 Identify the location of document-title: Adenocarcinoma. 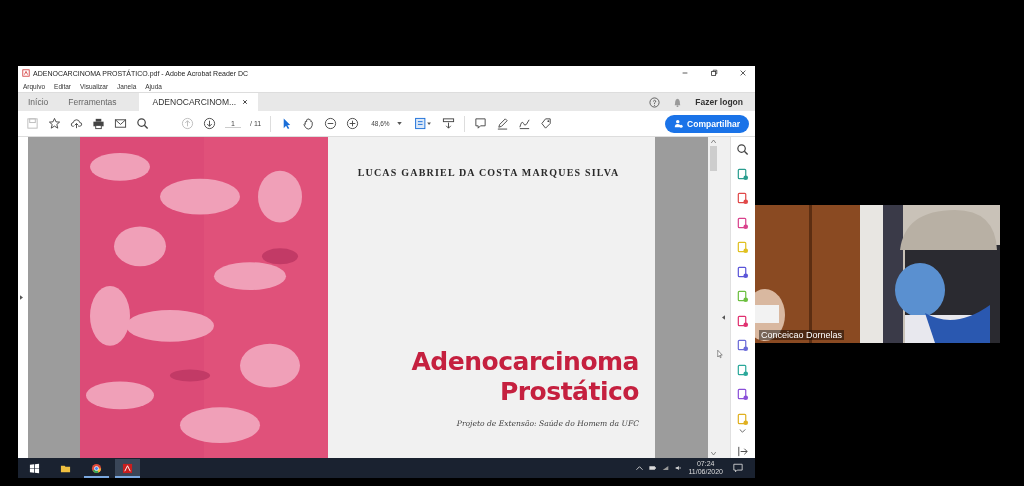
(525, 362).